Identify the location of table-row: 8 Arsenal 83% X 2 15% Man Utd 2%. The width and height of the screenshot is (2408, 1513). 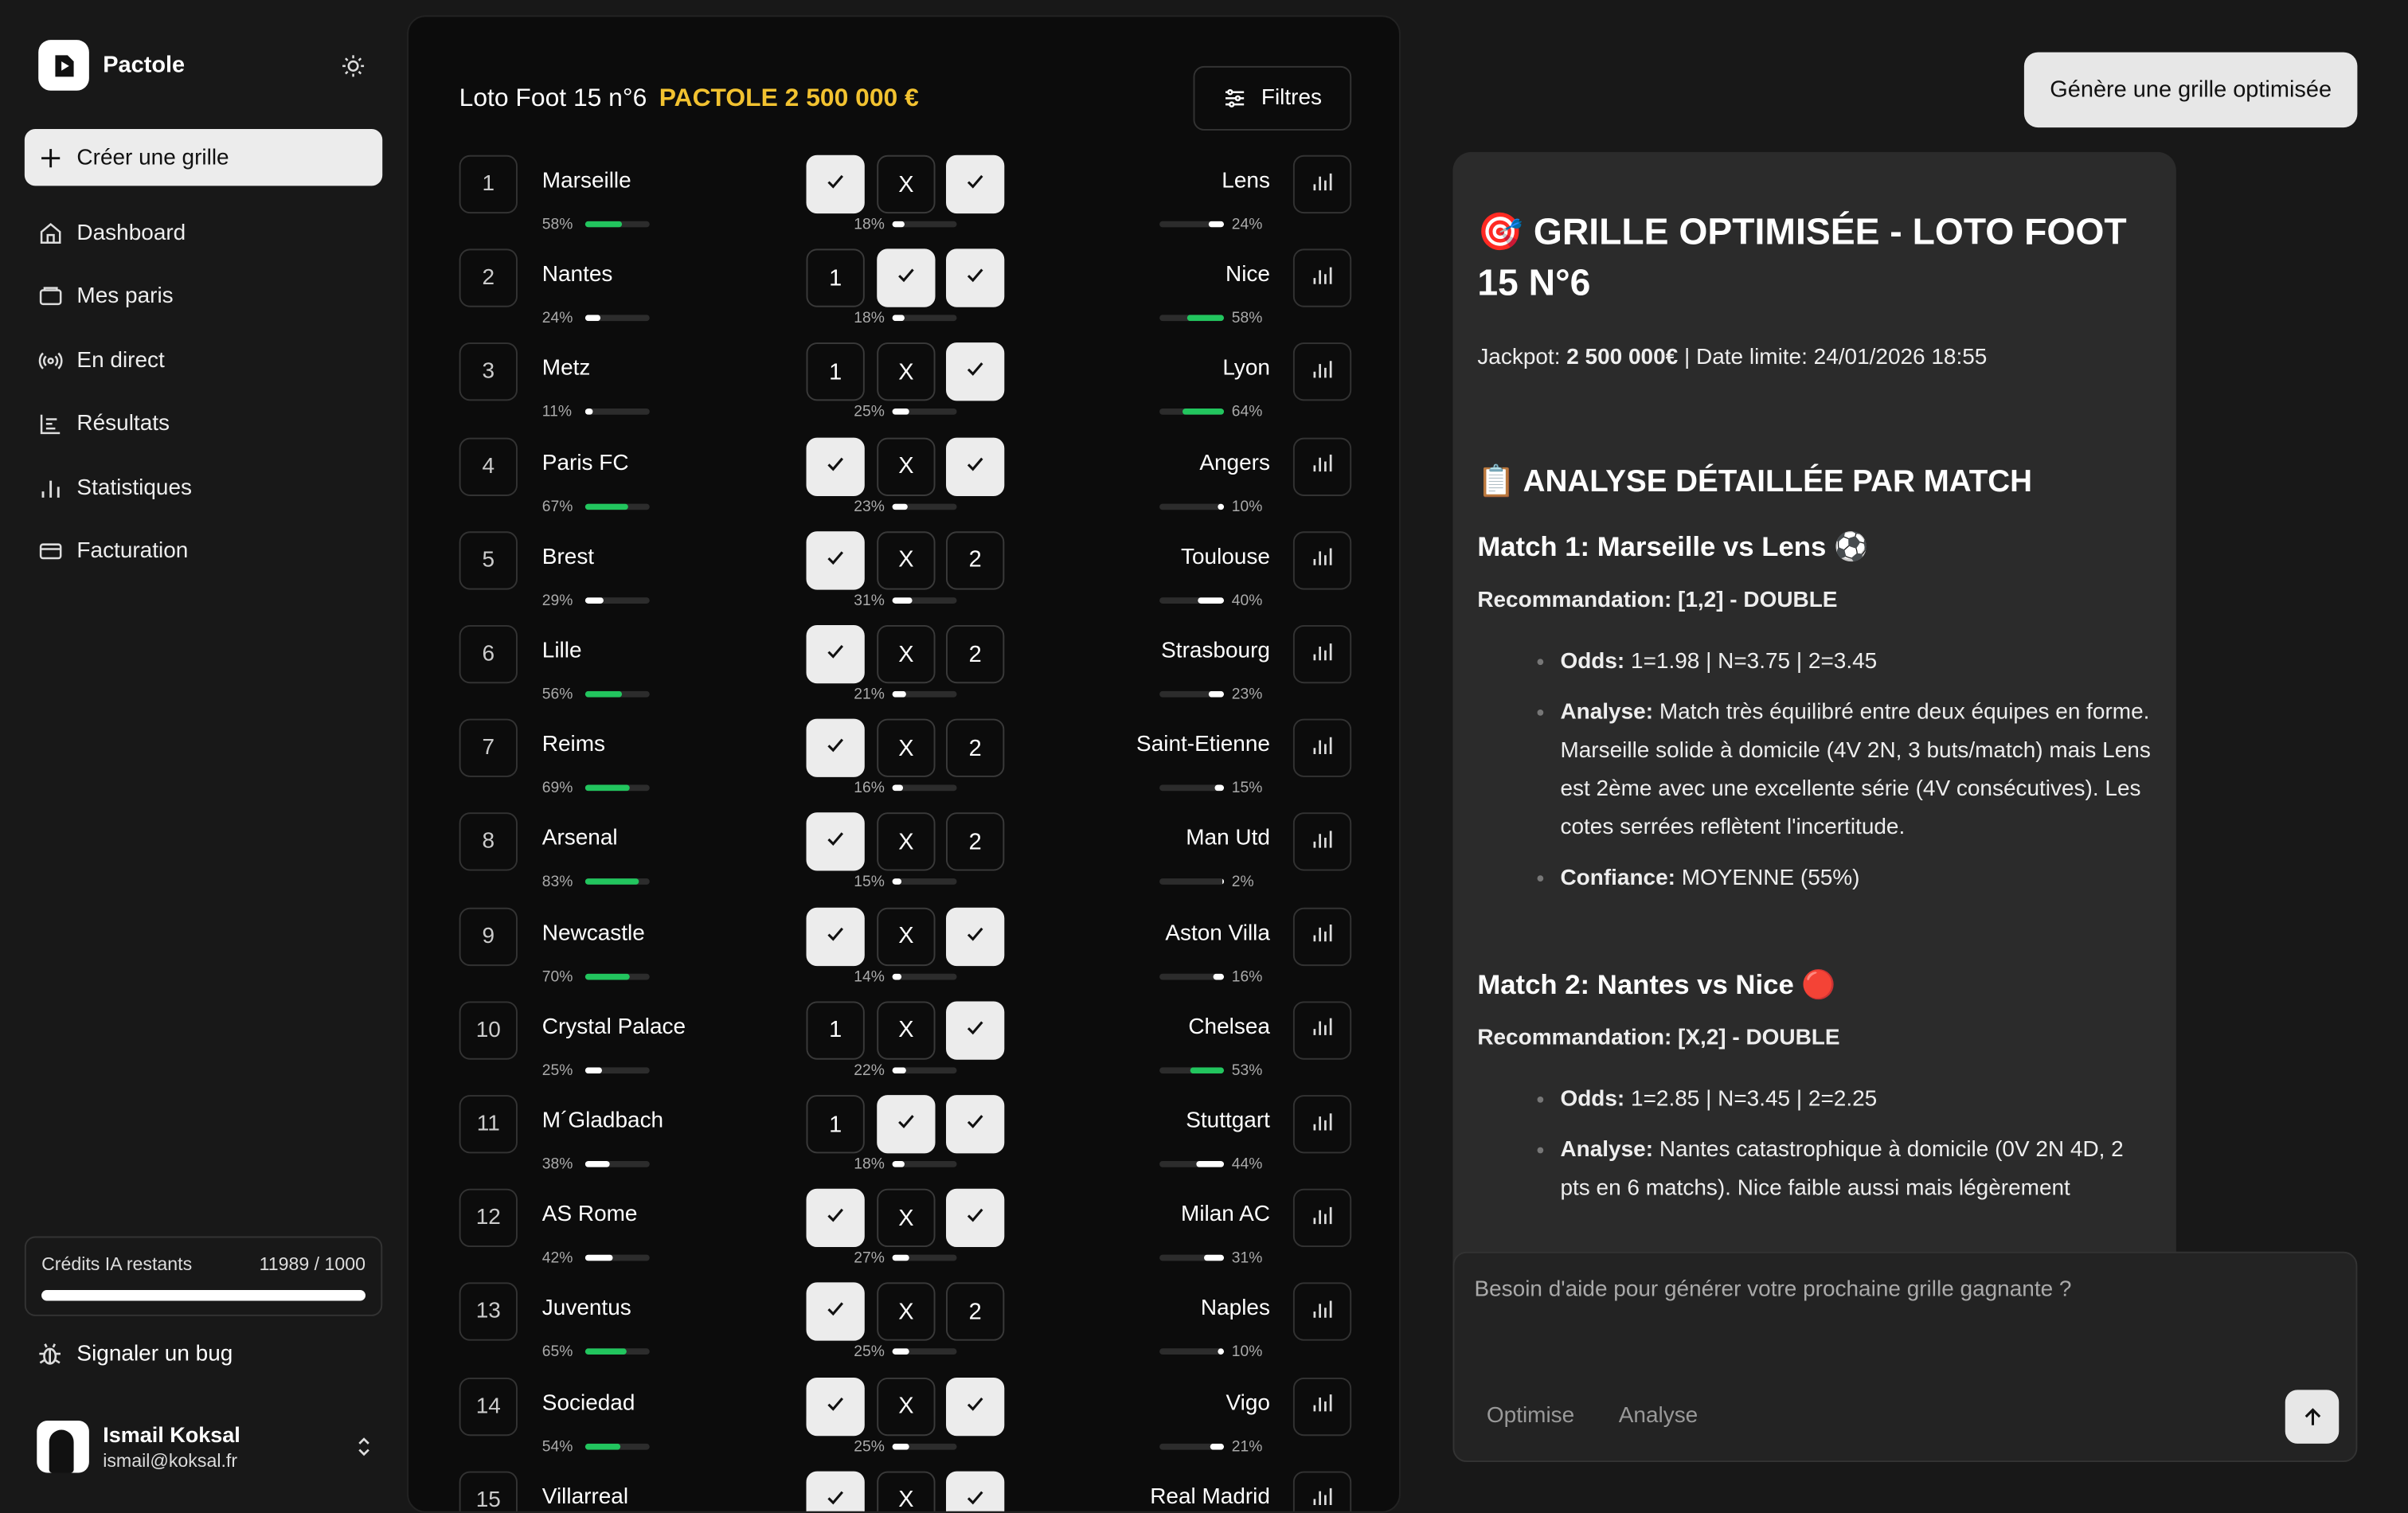
(905, 857).